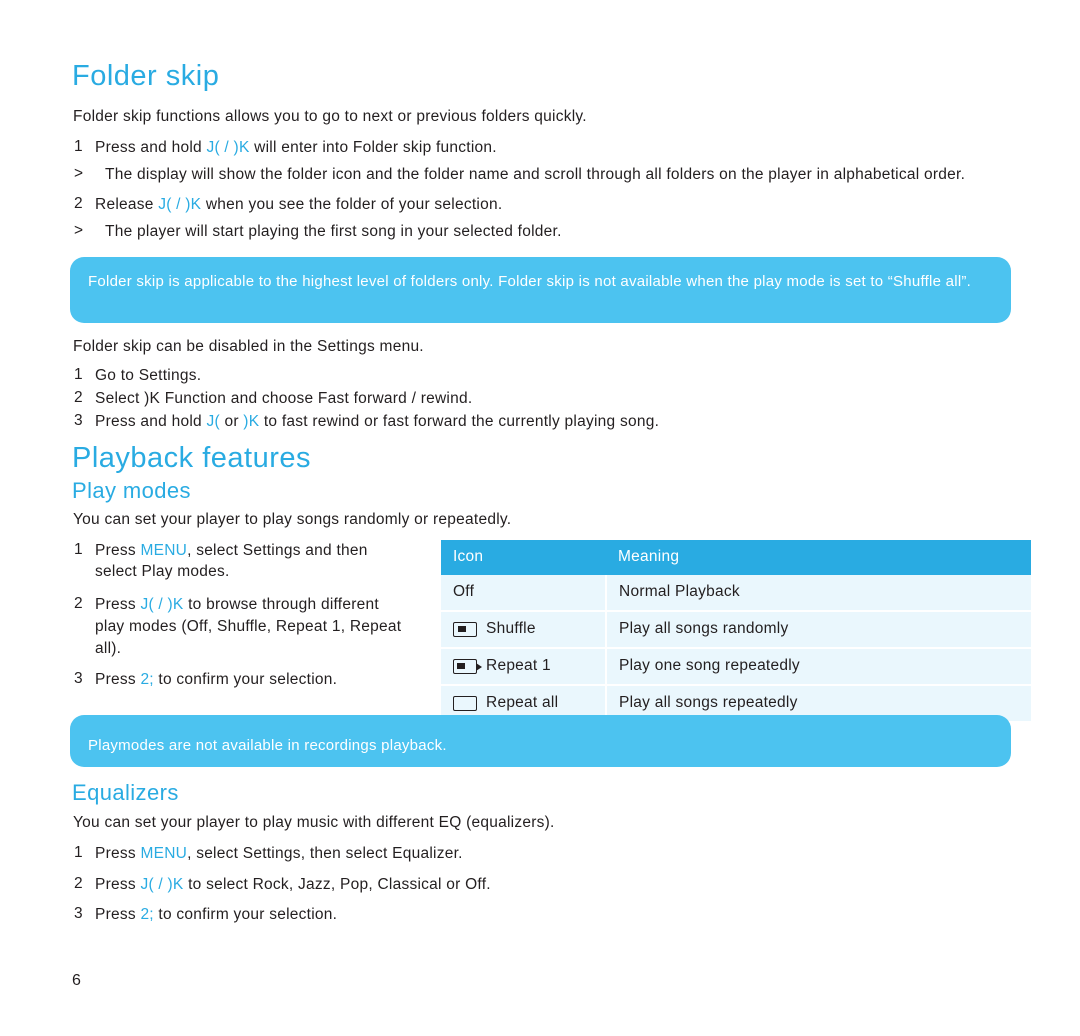 This screenshot has height=1036, width=1080. Describe the element at coordinates (818, 557) in the screenshot. I see `table-header-meaning: Meaning` at that location.